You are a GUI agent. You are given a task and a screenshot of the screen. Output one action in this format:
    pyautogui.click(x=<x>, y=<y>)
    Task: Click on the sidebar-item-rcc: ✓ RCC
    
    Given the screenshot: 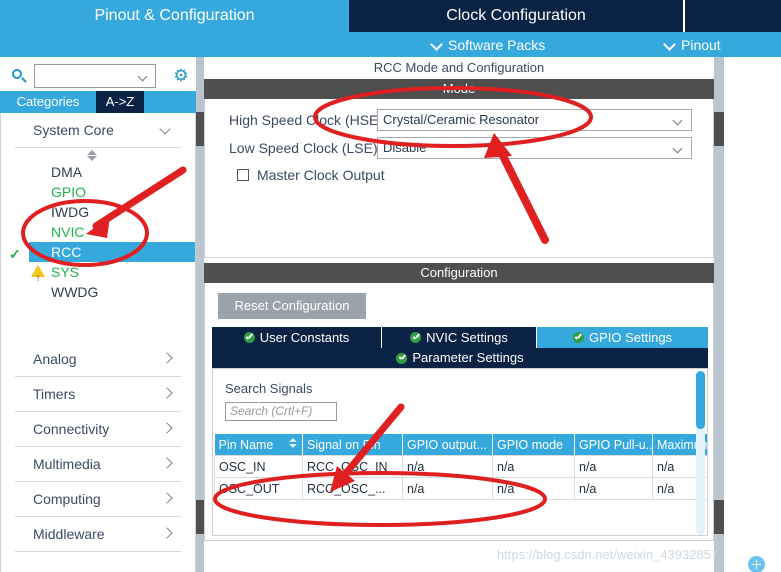 What is the action you would take?
    pyautogui.click(x=102, y=252)
    